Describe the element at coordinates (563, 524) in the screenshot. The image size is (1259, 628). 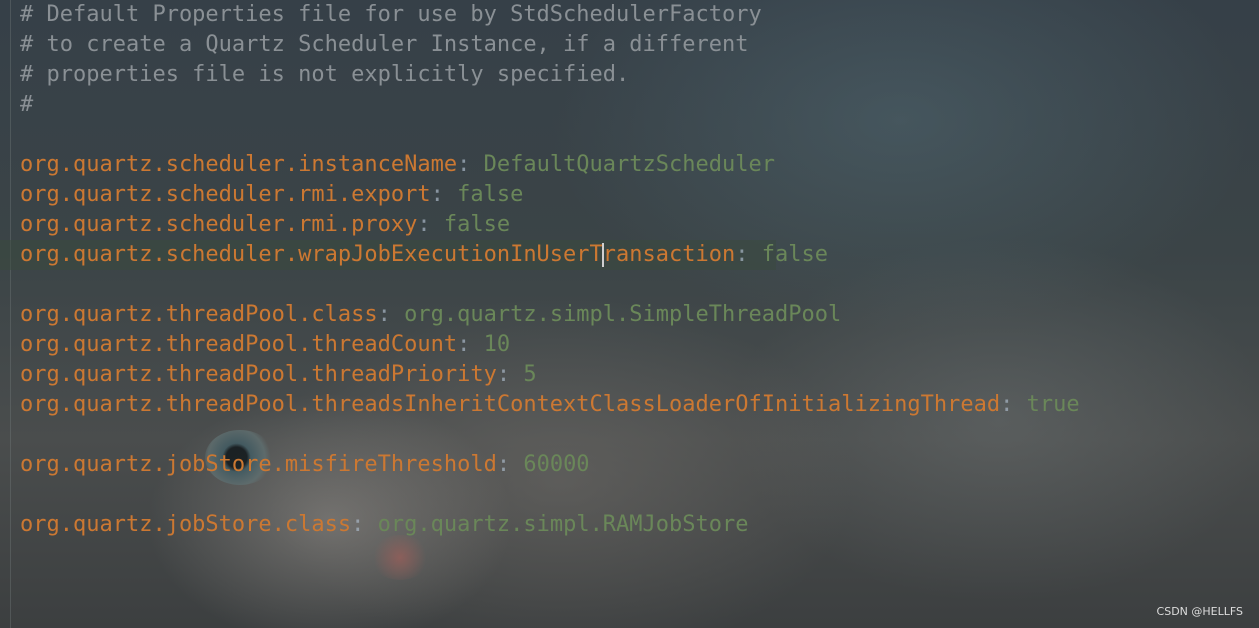
I see `property-value: org.quartz.simpl.RAMJobStore` at that location.